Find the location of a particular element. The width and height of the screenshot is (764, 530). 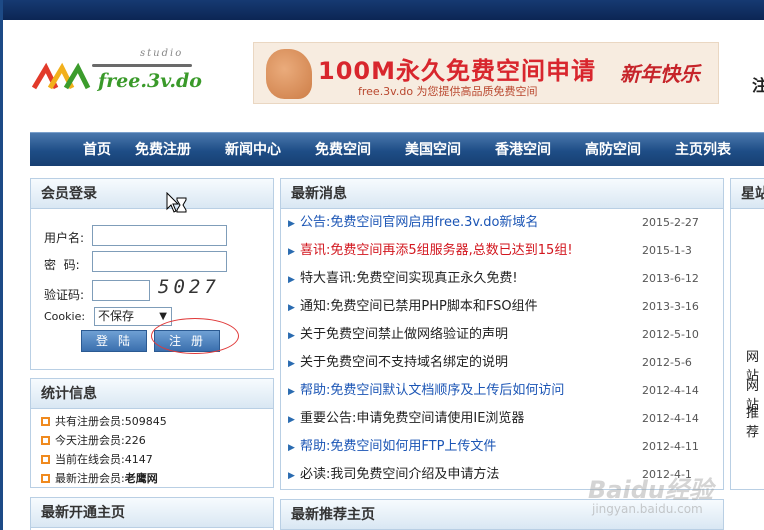

login-title: 会员登录 is located at coordinates (152, 194).